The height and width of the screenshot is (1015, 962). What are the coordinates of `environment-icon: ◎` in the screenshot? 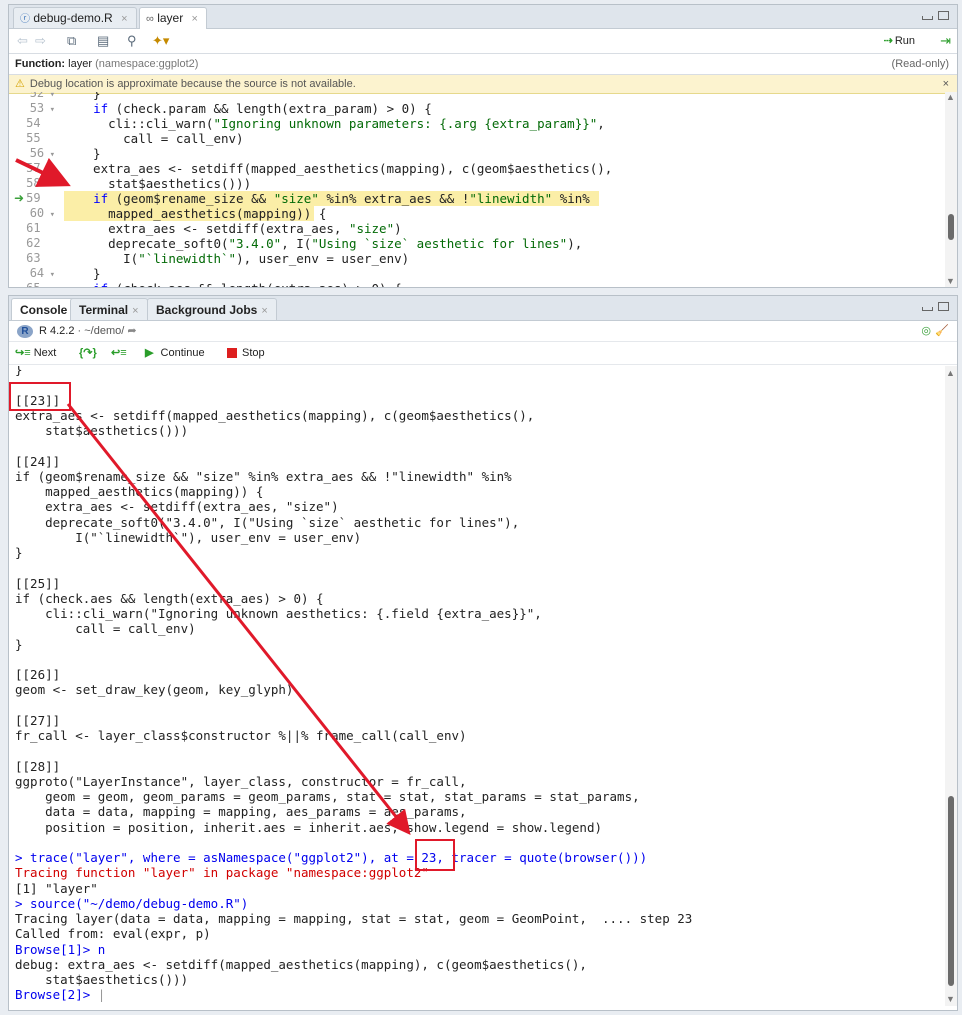 It's located at (926, 331).